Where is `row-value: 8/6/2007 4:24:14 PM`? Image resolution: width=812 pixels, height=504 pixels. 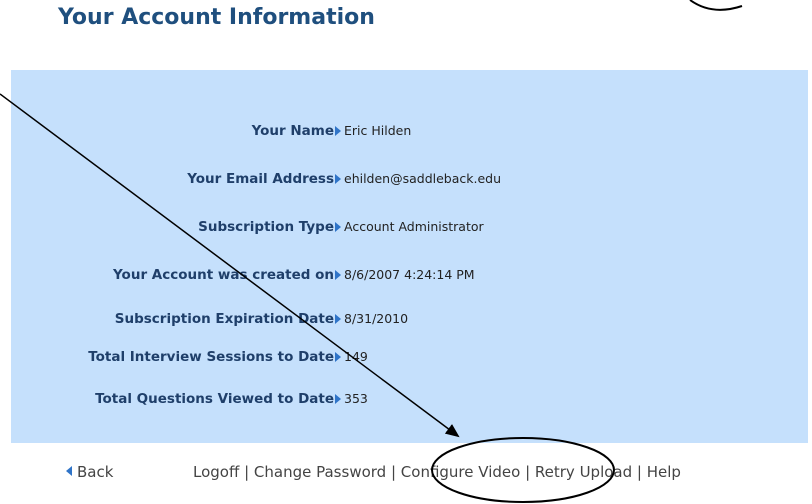
row-value: 8/6/2007 4:24:14 PM is located at coordinates (409, 274).